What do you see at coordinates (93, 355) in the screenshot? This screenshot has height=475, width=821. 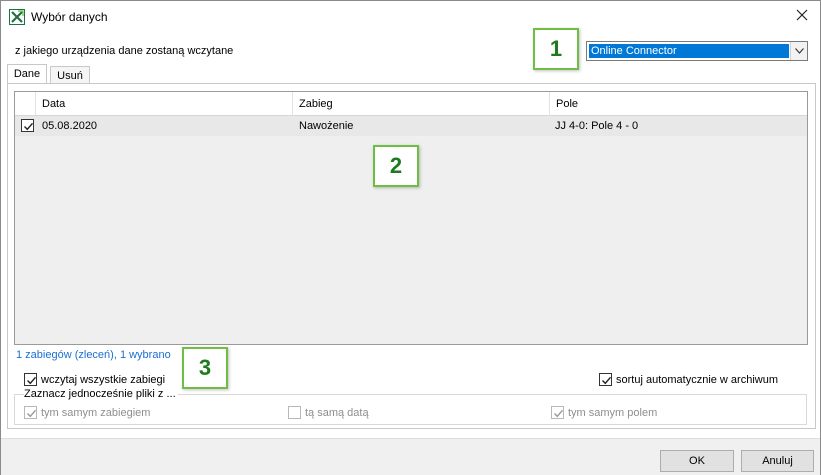 I see `selection-count-text: 1 zabiegów (zleceń), 1 wybrano` at bounding box center [93, 355].